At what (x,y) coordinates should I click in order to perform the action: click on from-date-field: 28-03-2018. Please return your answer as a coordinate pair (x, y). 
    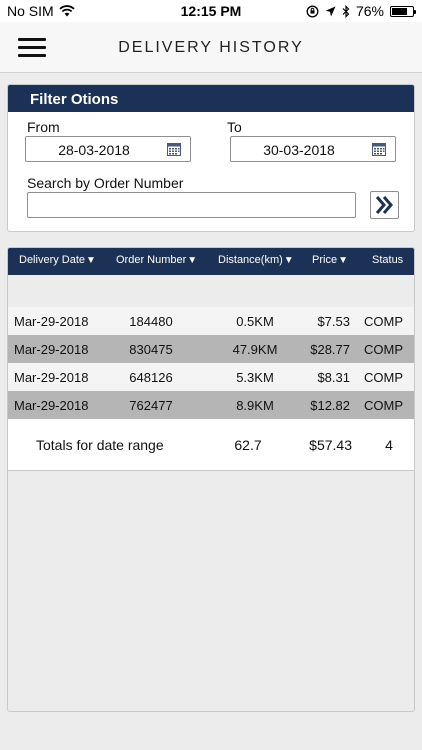
    Looking at the image, I should click on (108, 149).